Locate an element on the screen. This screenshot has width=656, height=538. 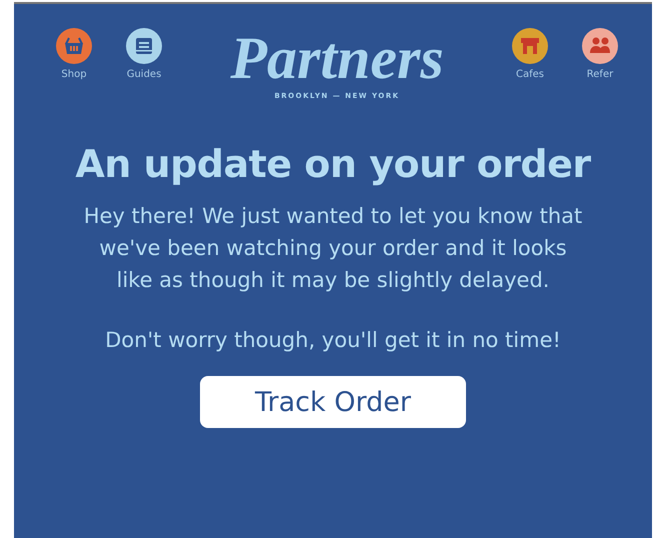
nav-link: Shop is located at coordinates (74, 54).